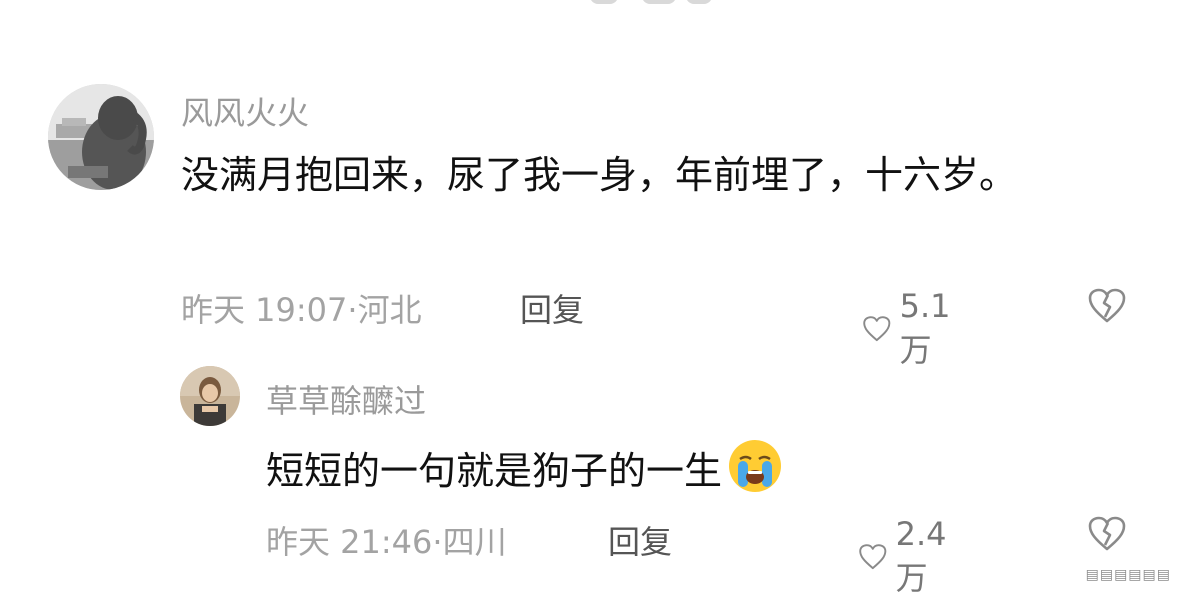 This screenshot has height=599, width=1179. What do you see at coordinates (494, 471) in the screenshot?
I see `comment-text-content: 短短的一句就是狗子的一生` at bounding box center [494, 471].